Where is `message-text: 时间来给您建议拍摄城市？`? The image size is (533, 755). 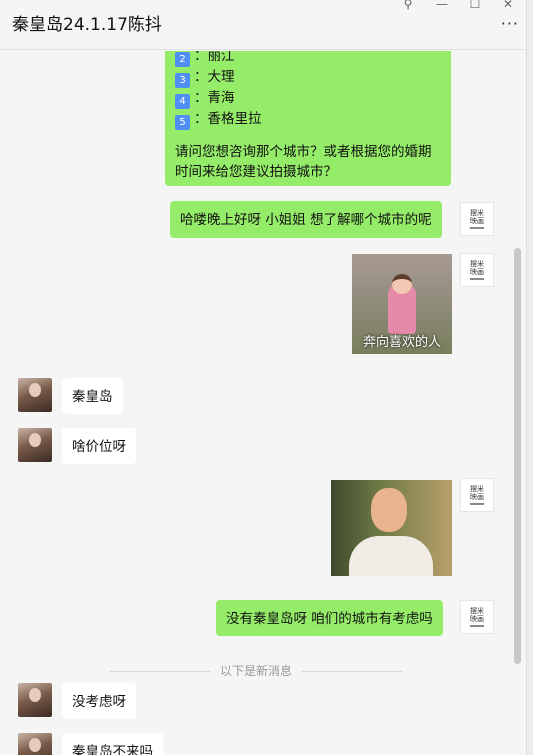 message-text: 时间来给您建议拍摄城市？ is located at coordinates (256, 172).